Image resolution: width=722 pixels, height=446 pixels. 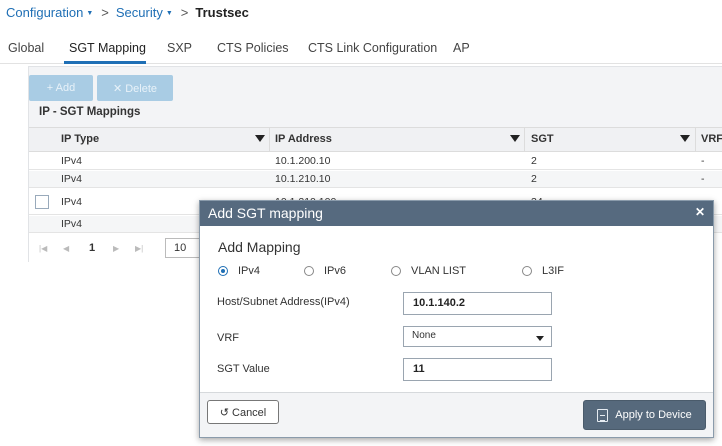 What do you see at coordinates (456, 213) in the screenshot?
I see `dialog-header: Add SGT mapping ✕` at bounding box center [456, 213].